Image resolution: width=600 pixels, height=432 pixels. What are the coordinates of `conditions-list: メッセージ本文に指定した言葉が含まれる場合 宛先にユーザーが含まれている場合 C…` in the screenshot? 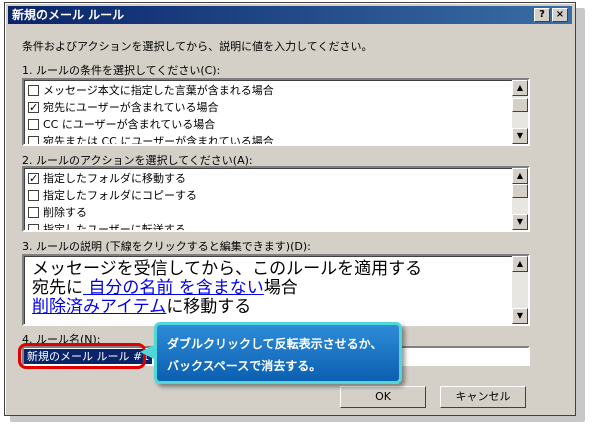 It's located at (276, 112).